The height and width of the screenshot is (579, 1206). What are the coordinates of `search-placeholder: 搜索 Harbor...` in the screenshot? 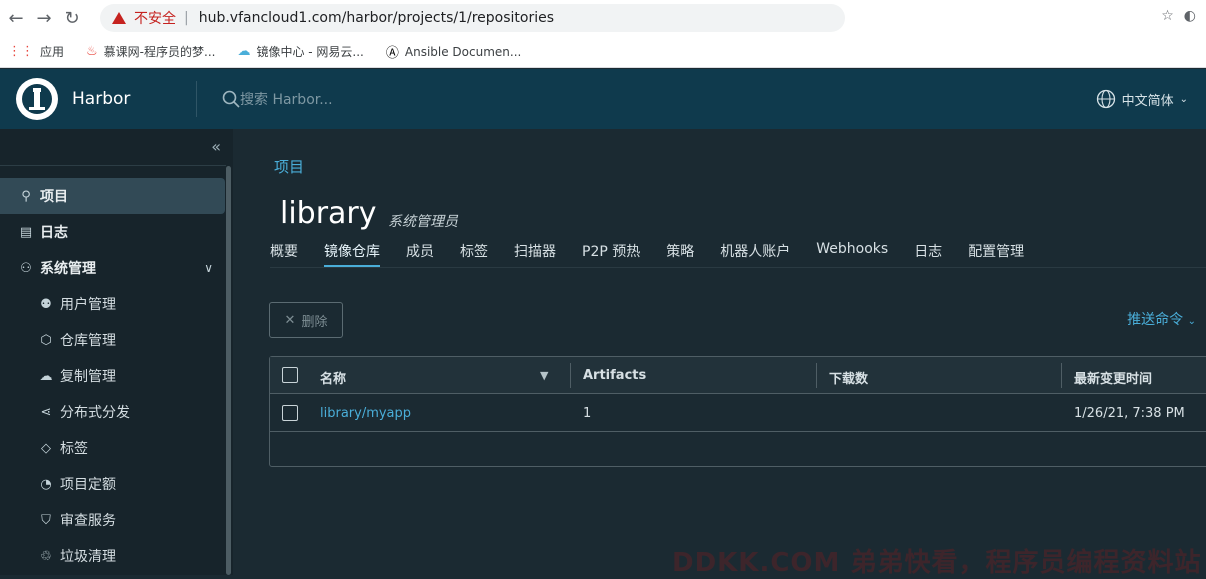 It's located at (286, 100).